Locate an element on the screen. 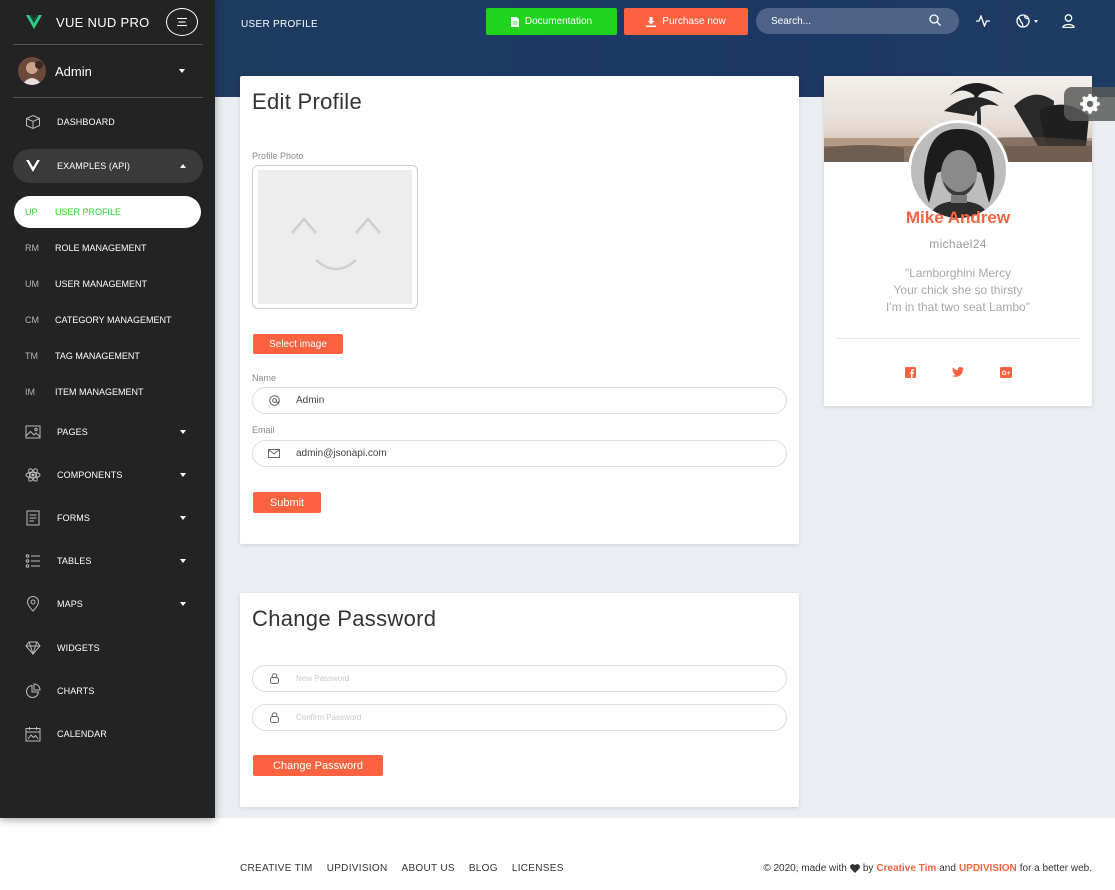 Image resolution: width=1115 pixels, height=890 pixels. purchase-button: Purchase now is located at coordinates (686, 21).